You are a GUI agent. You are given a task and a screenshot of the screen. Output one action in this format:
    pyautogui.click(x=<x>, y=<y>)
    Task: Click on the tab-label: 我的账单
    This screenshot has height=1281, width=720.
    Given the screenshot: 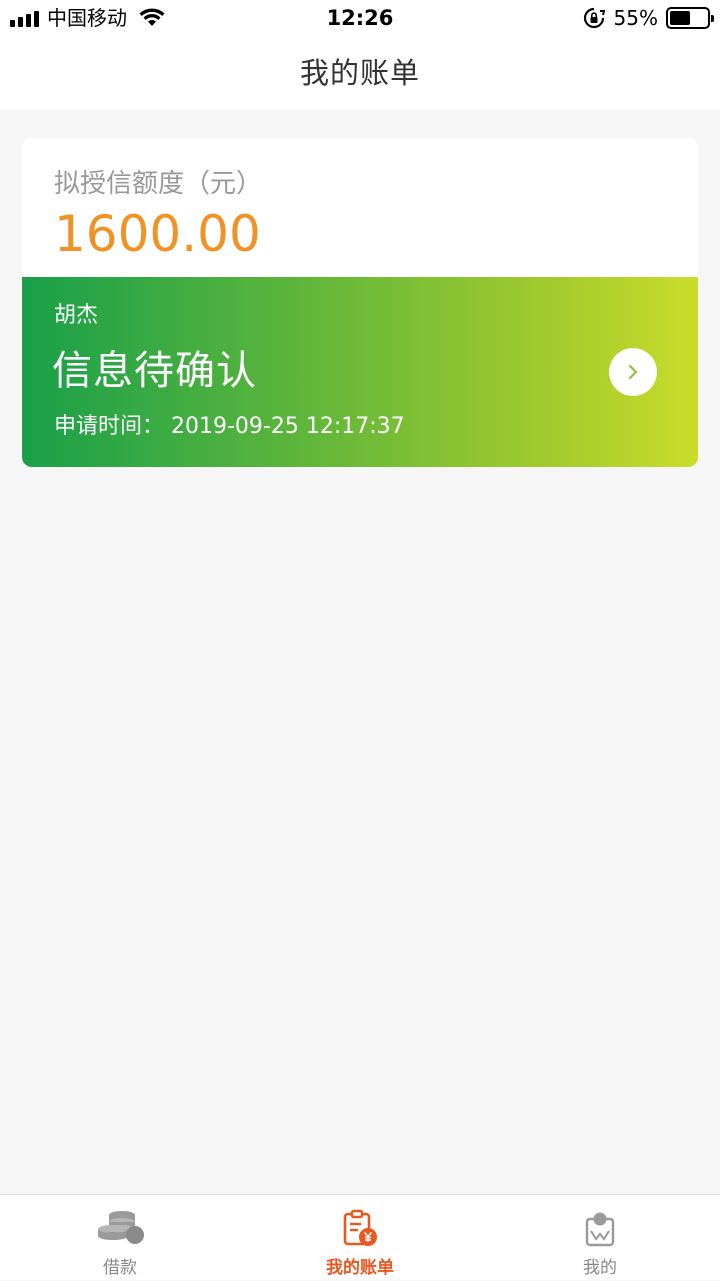 What is the action you would take?
    pyautogui.click(x=360, y=1268)
    